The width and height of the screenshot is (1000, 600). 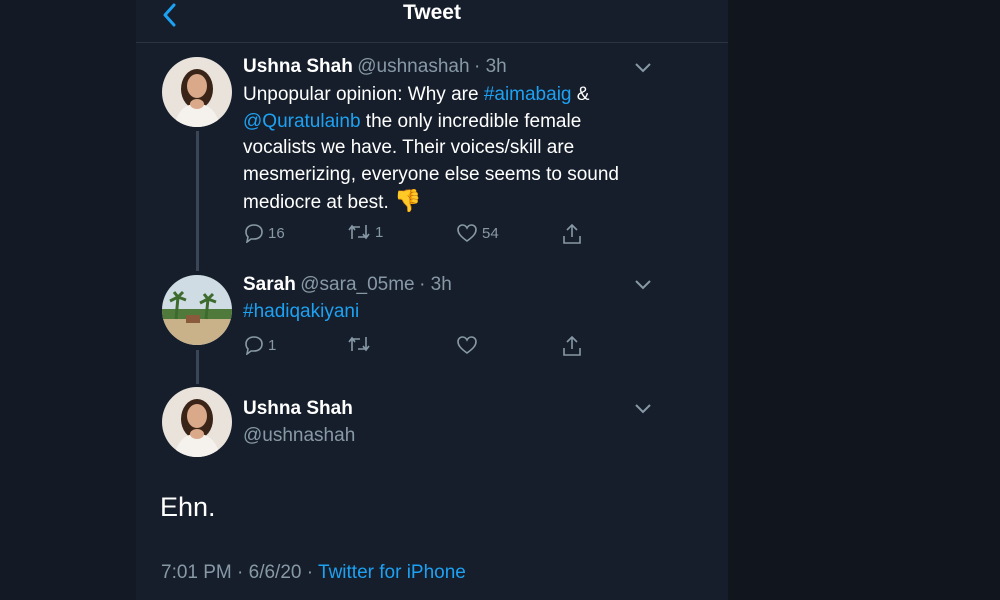 I want to click on page-title: Tweet, so click(x=432, y=12).